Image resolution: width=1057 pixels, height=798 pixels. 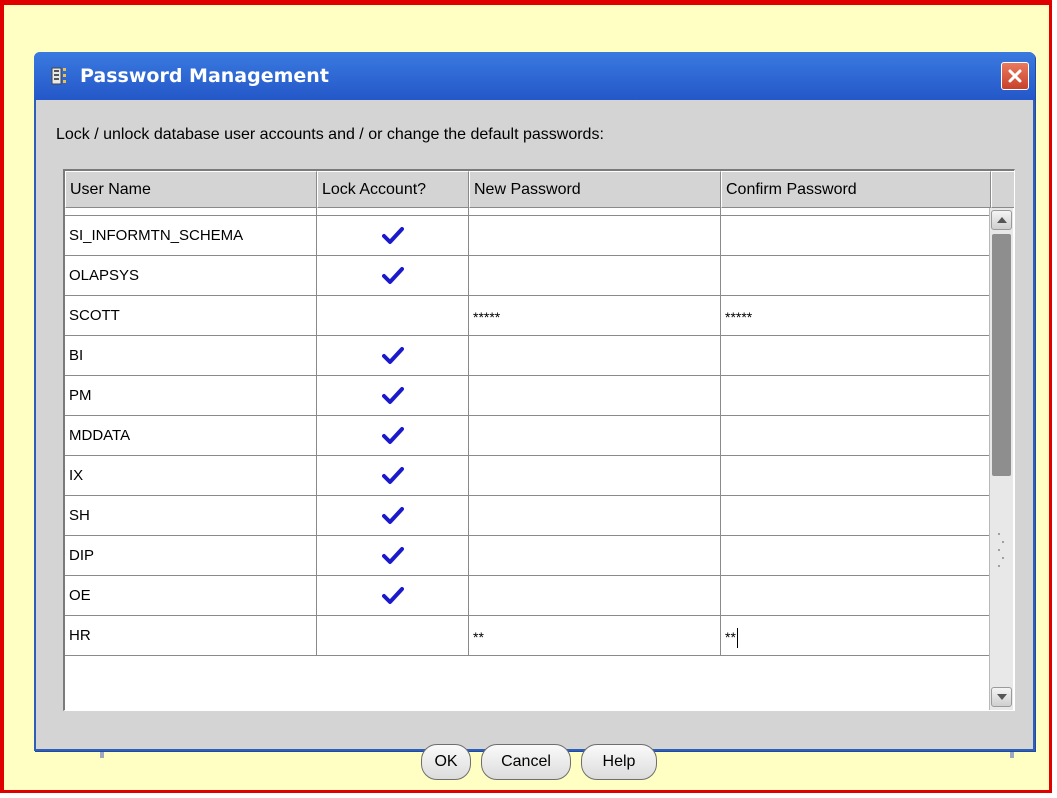 I want to click on table-row-partial, so click(x=528, y=212).